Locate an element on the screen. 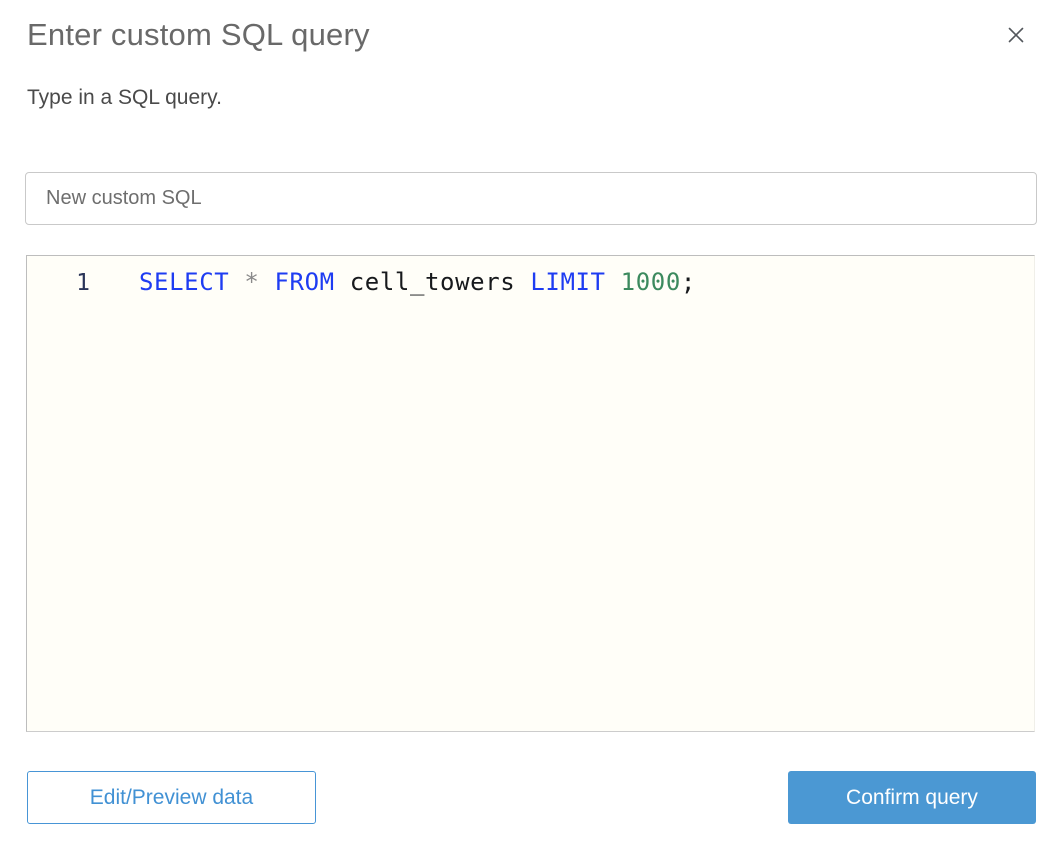  sql-token-operator: * is located at coordinates (252, 282).